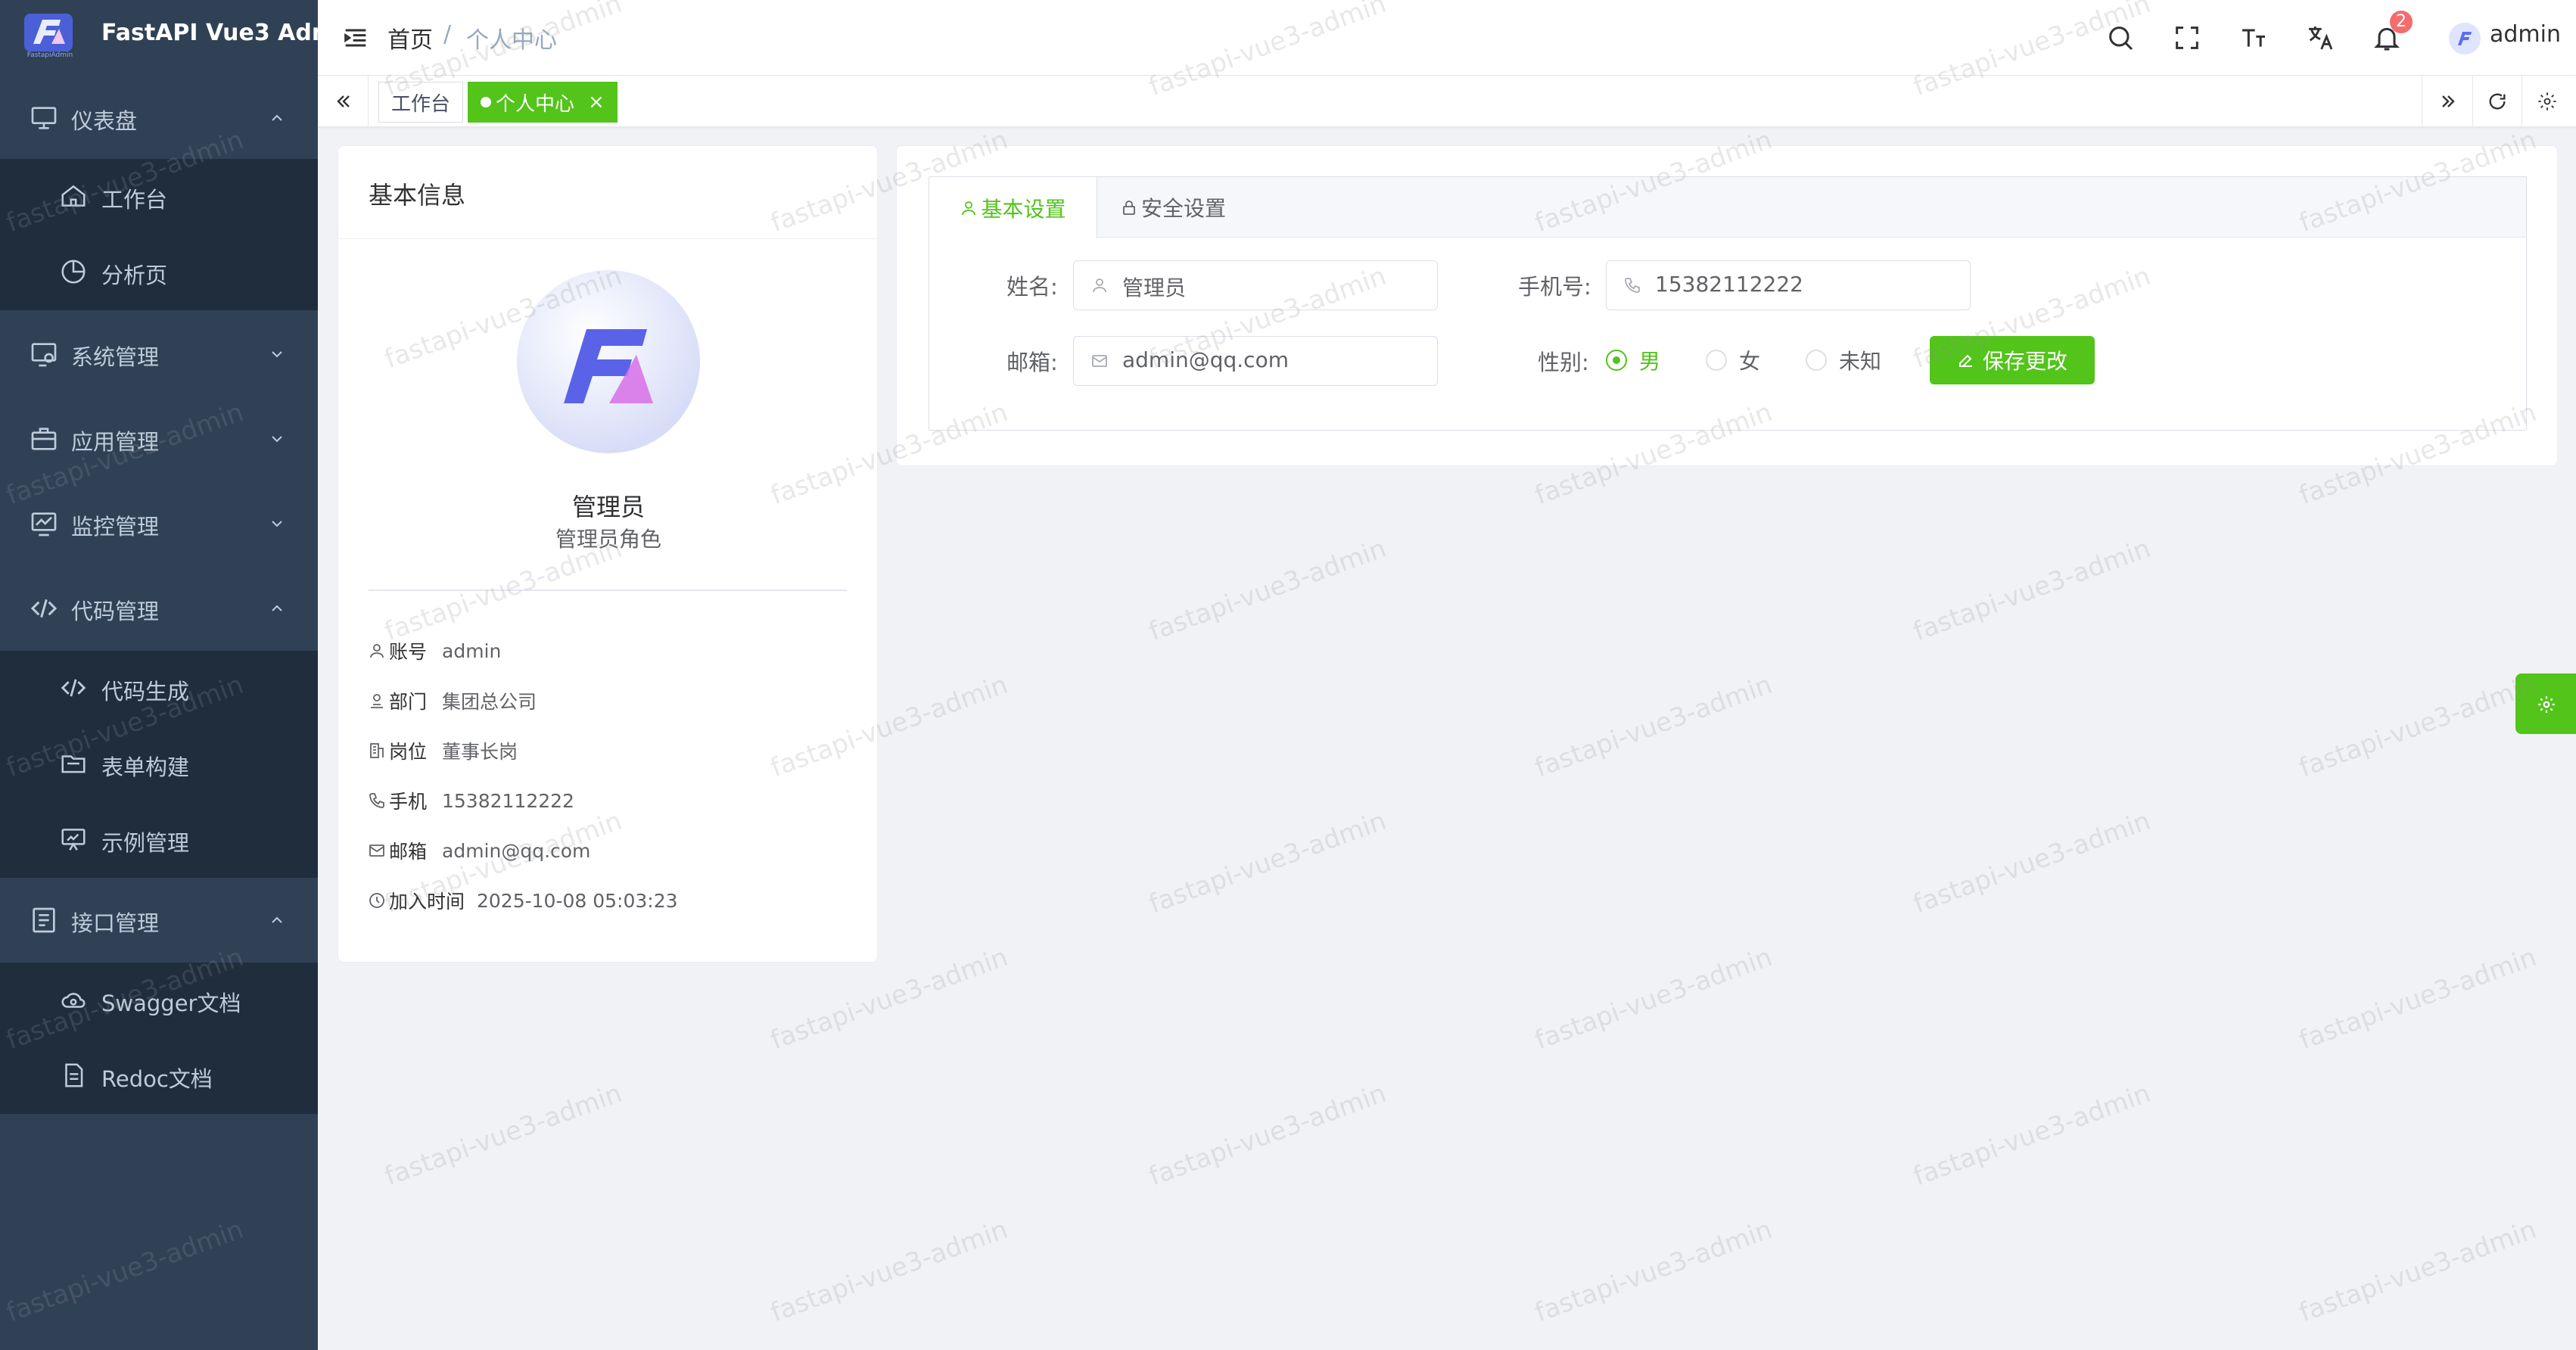 This screenshot has height=1350, width=2576. What do you see at coordinates (73, 1075) in the screenshot?
I see `file-icon` at bounding box center [73, 1075].